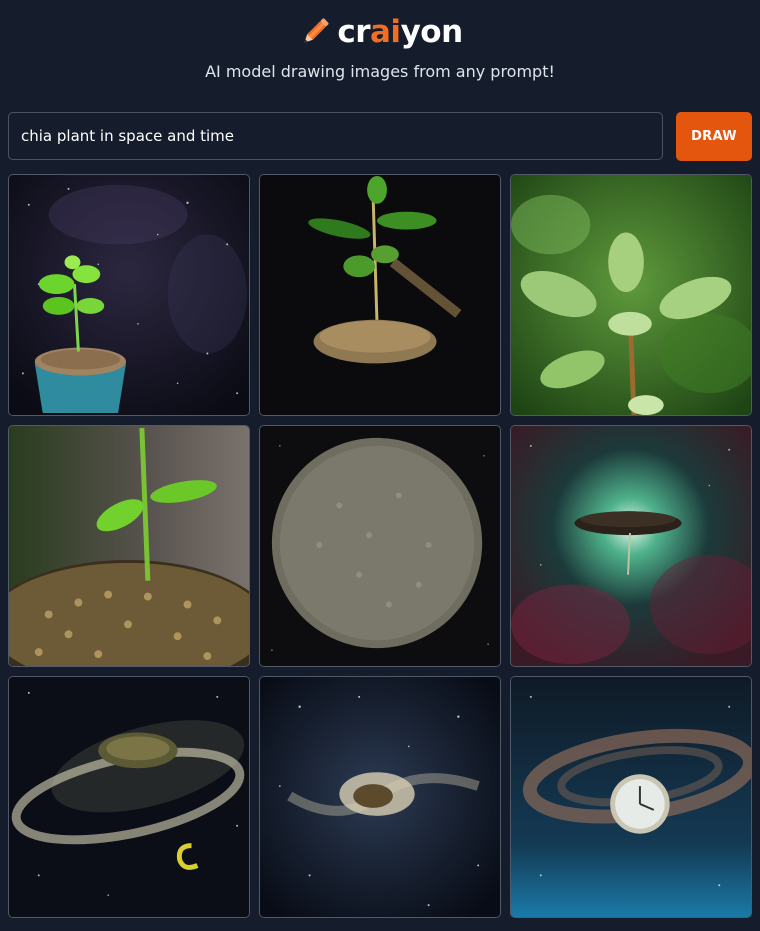 The image size is (760, 931). I want to click on sprout-mound-image, so click(129, 546).